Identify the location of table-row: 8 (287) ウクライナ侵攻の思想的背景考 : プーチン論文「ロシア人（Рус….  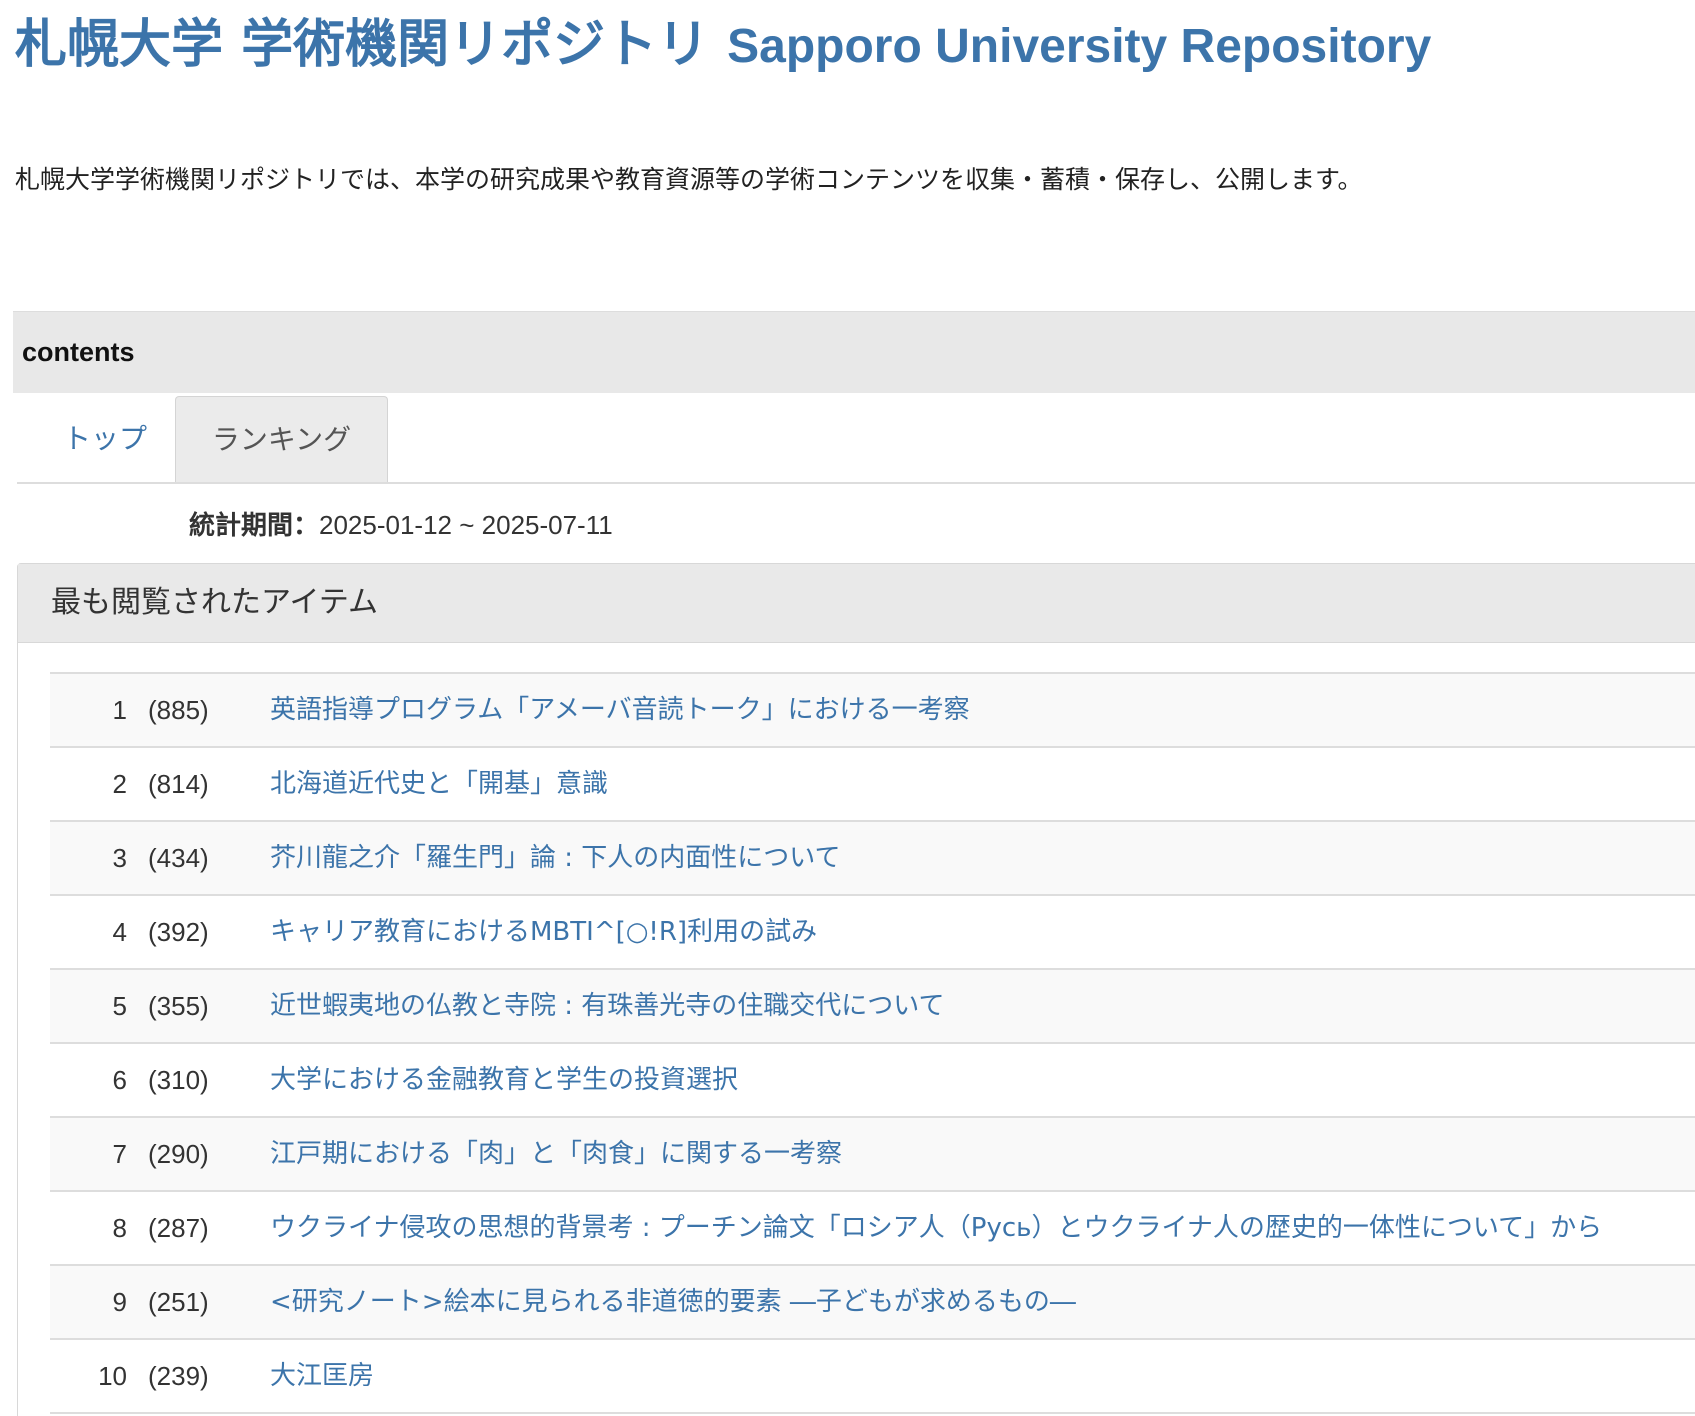
(872, 1229).